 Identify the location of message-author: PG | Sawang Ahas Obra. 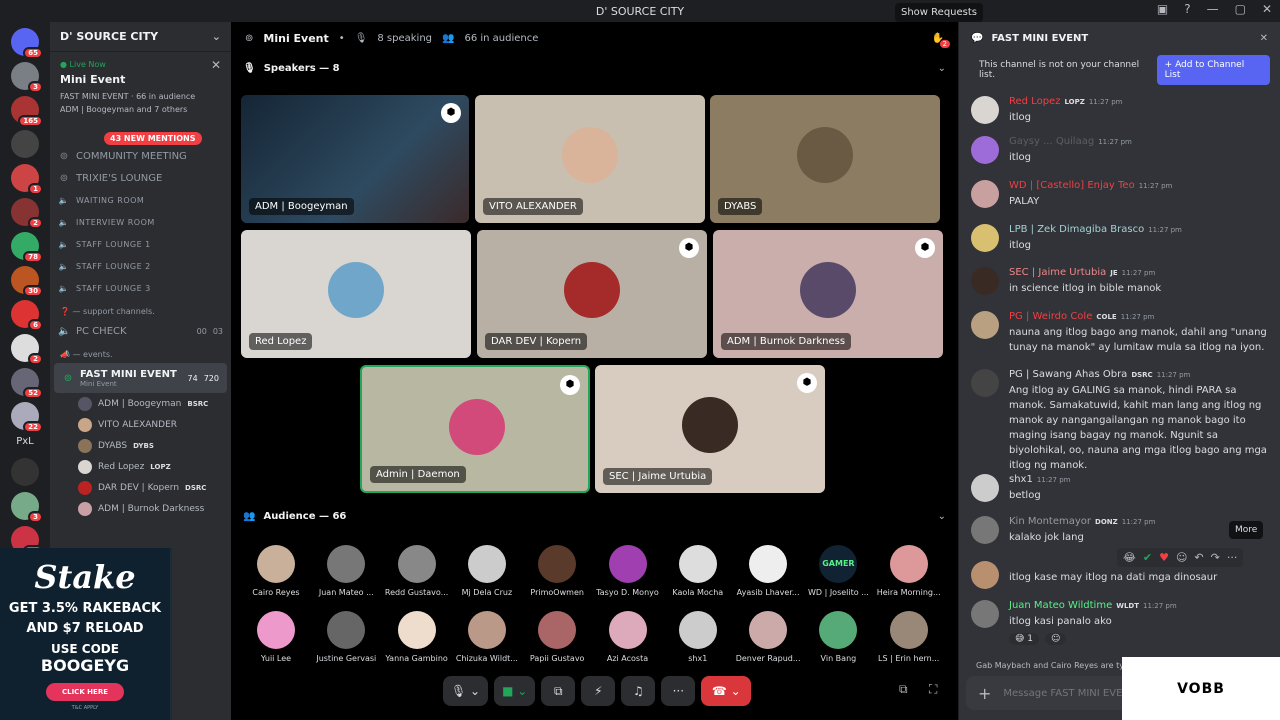
(1068, 374).